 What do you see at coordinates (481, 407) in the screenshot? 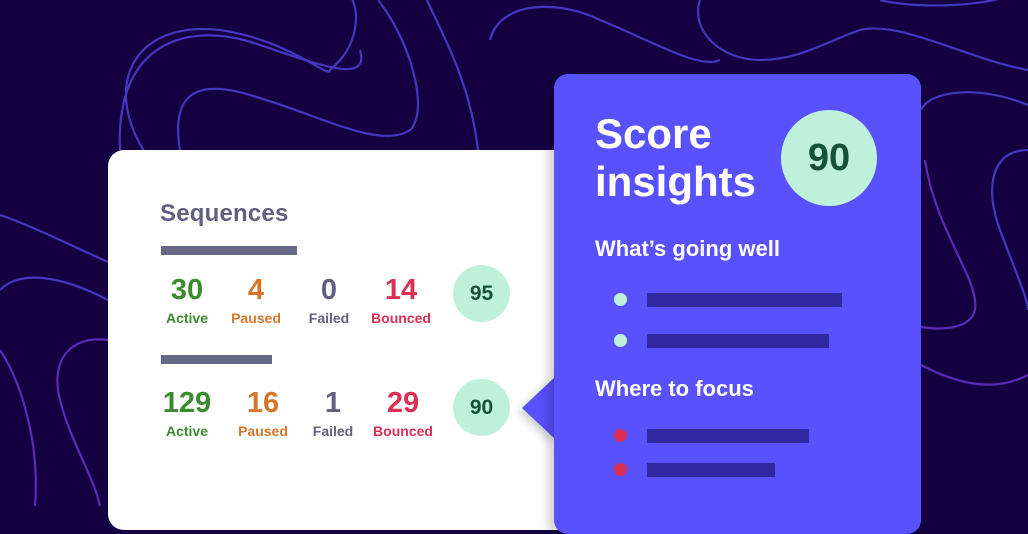
I see `score-badge: 90` at bounding box center [481, 407].